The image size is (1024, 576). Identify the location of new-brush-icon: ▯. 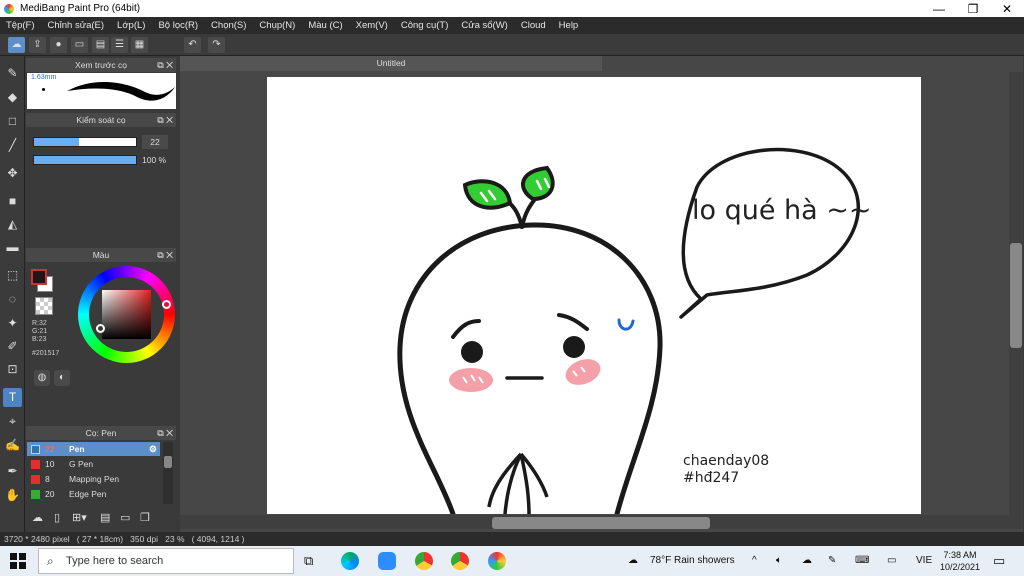
(57, 517).